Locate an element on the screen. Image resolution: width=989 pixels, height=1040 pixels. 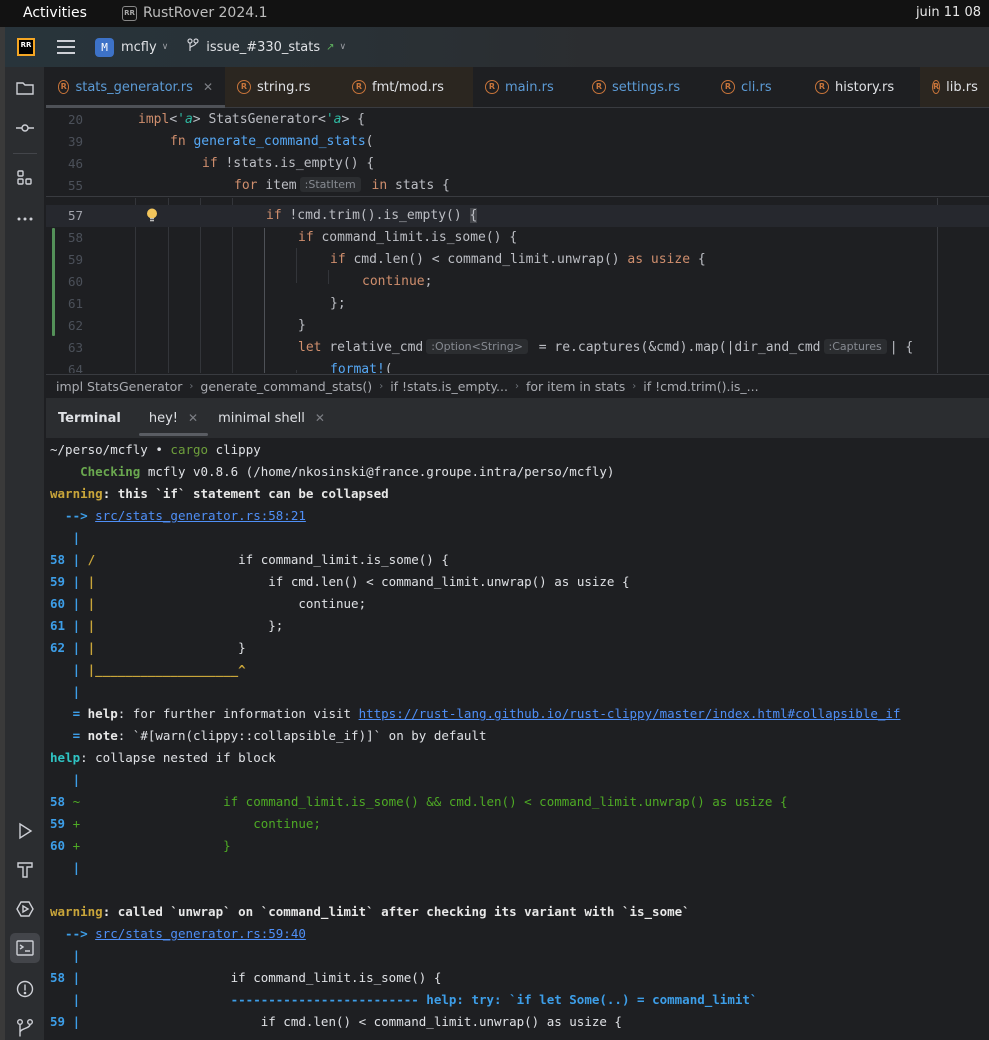
breadcrumb-item: generate_command_stats() is located at coordinates (286, 386).